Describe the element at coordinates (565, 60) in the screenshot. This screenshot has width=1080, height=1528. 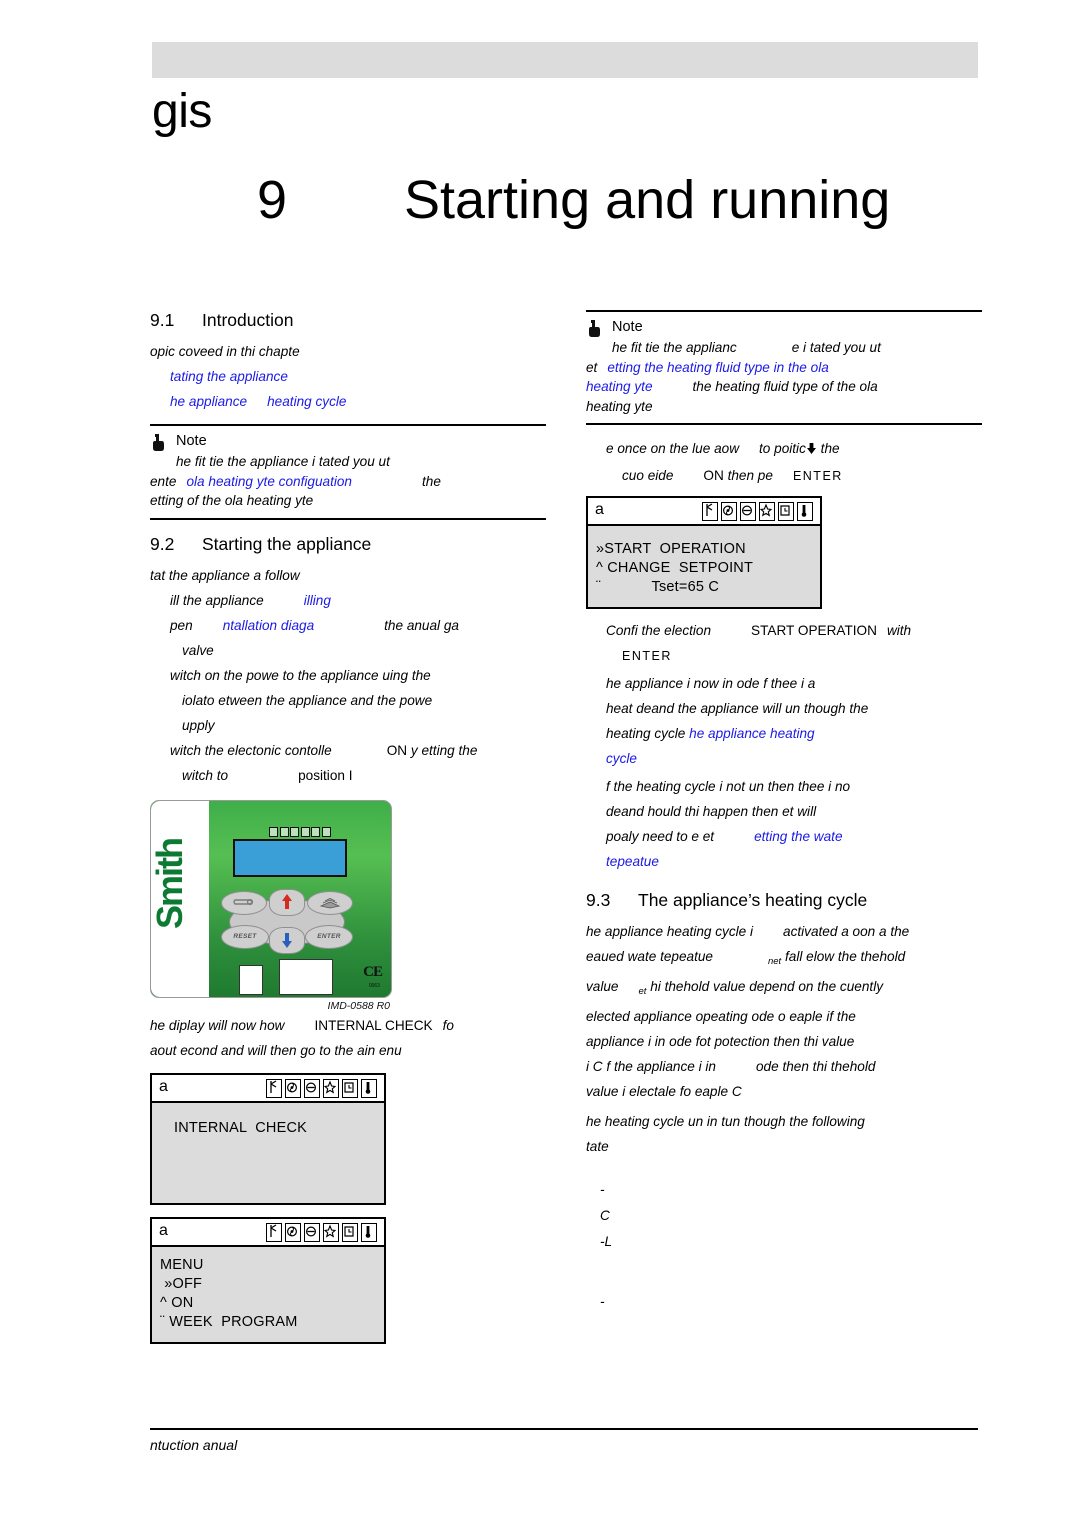
I see `header-gray-bar` at that location.